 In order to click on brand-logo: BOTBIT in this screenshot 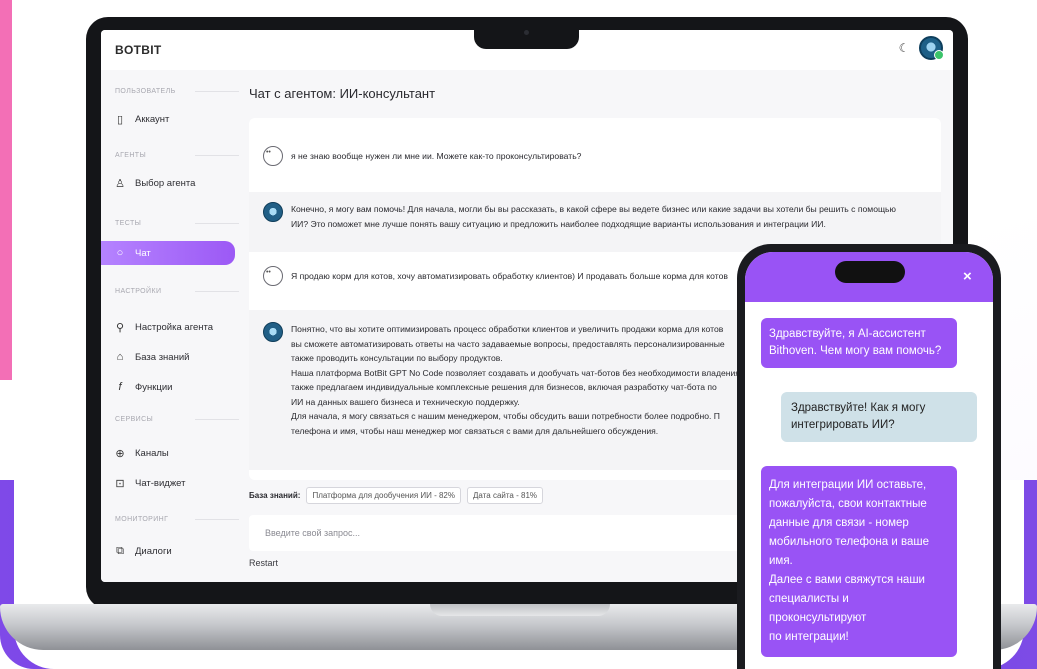, I will do `click(138, 50)`.